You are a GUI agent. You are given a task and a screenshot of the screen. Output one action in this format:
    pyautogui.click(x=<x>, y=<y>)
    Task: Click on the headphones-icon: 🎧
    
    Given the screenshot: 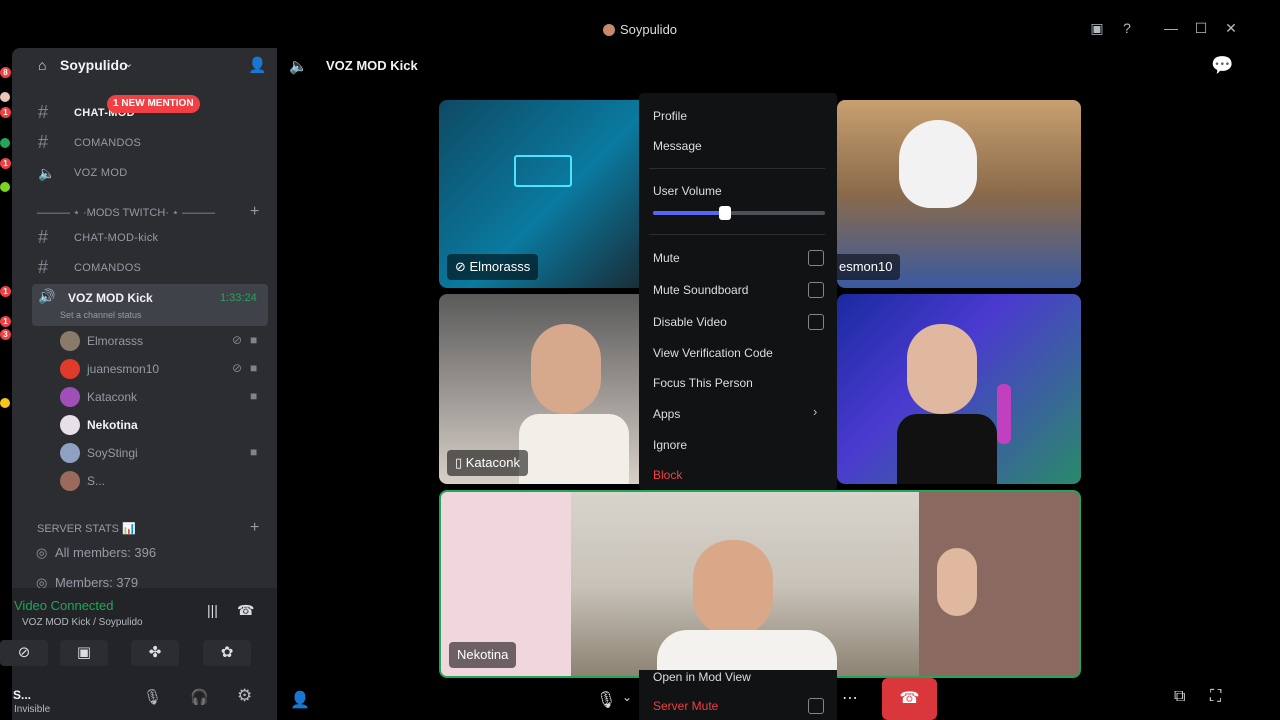 What is the action you would take?
    pyautogui.click(x=199, y=697)
    